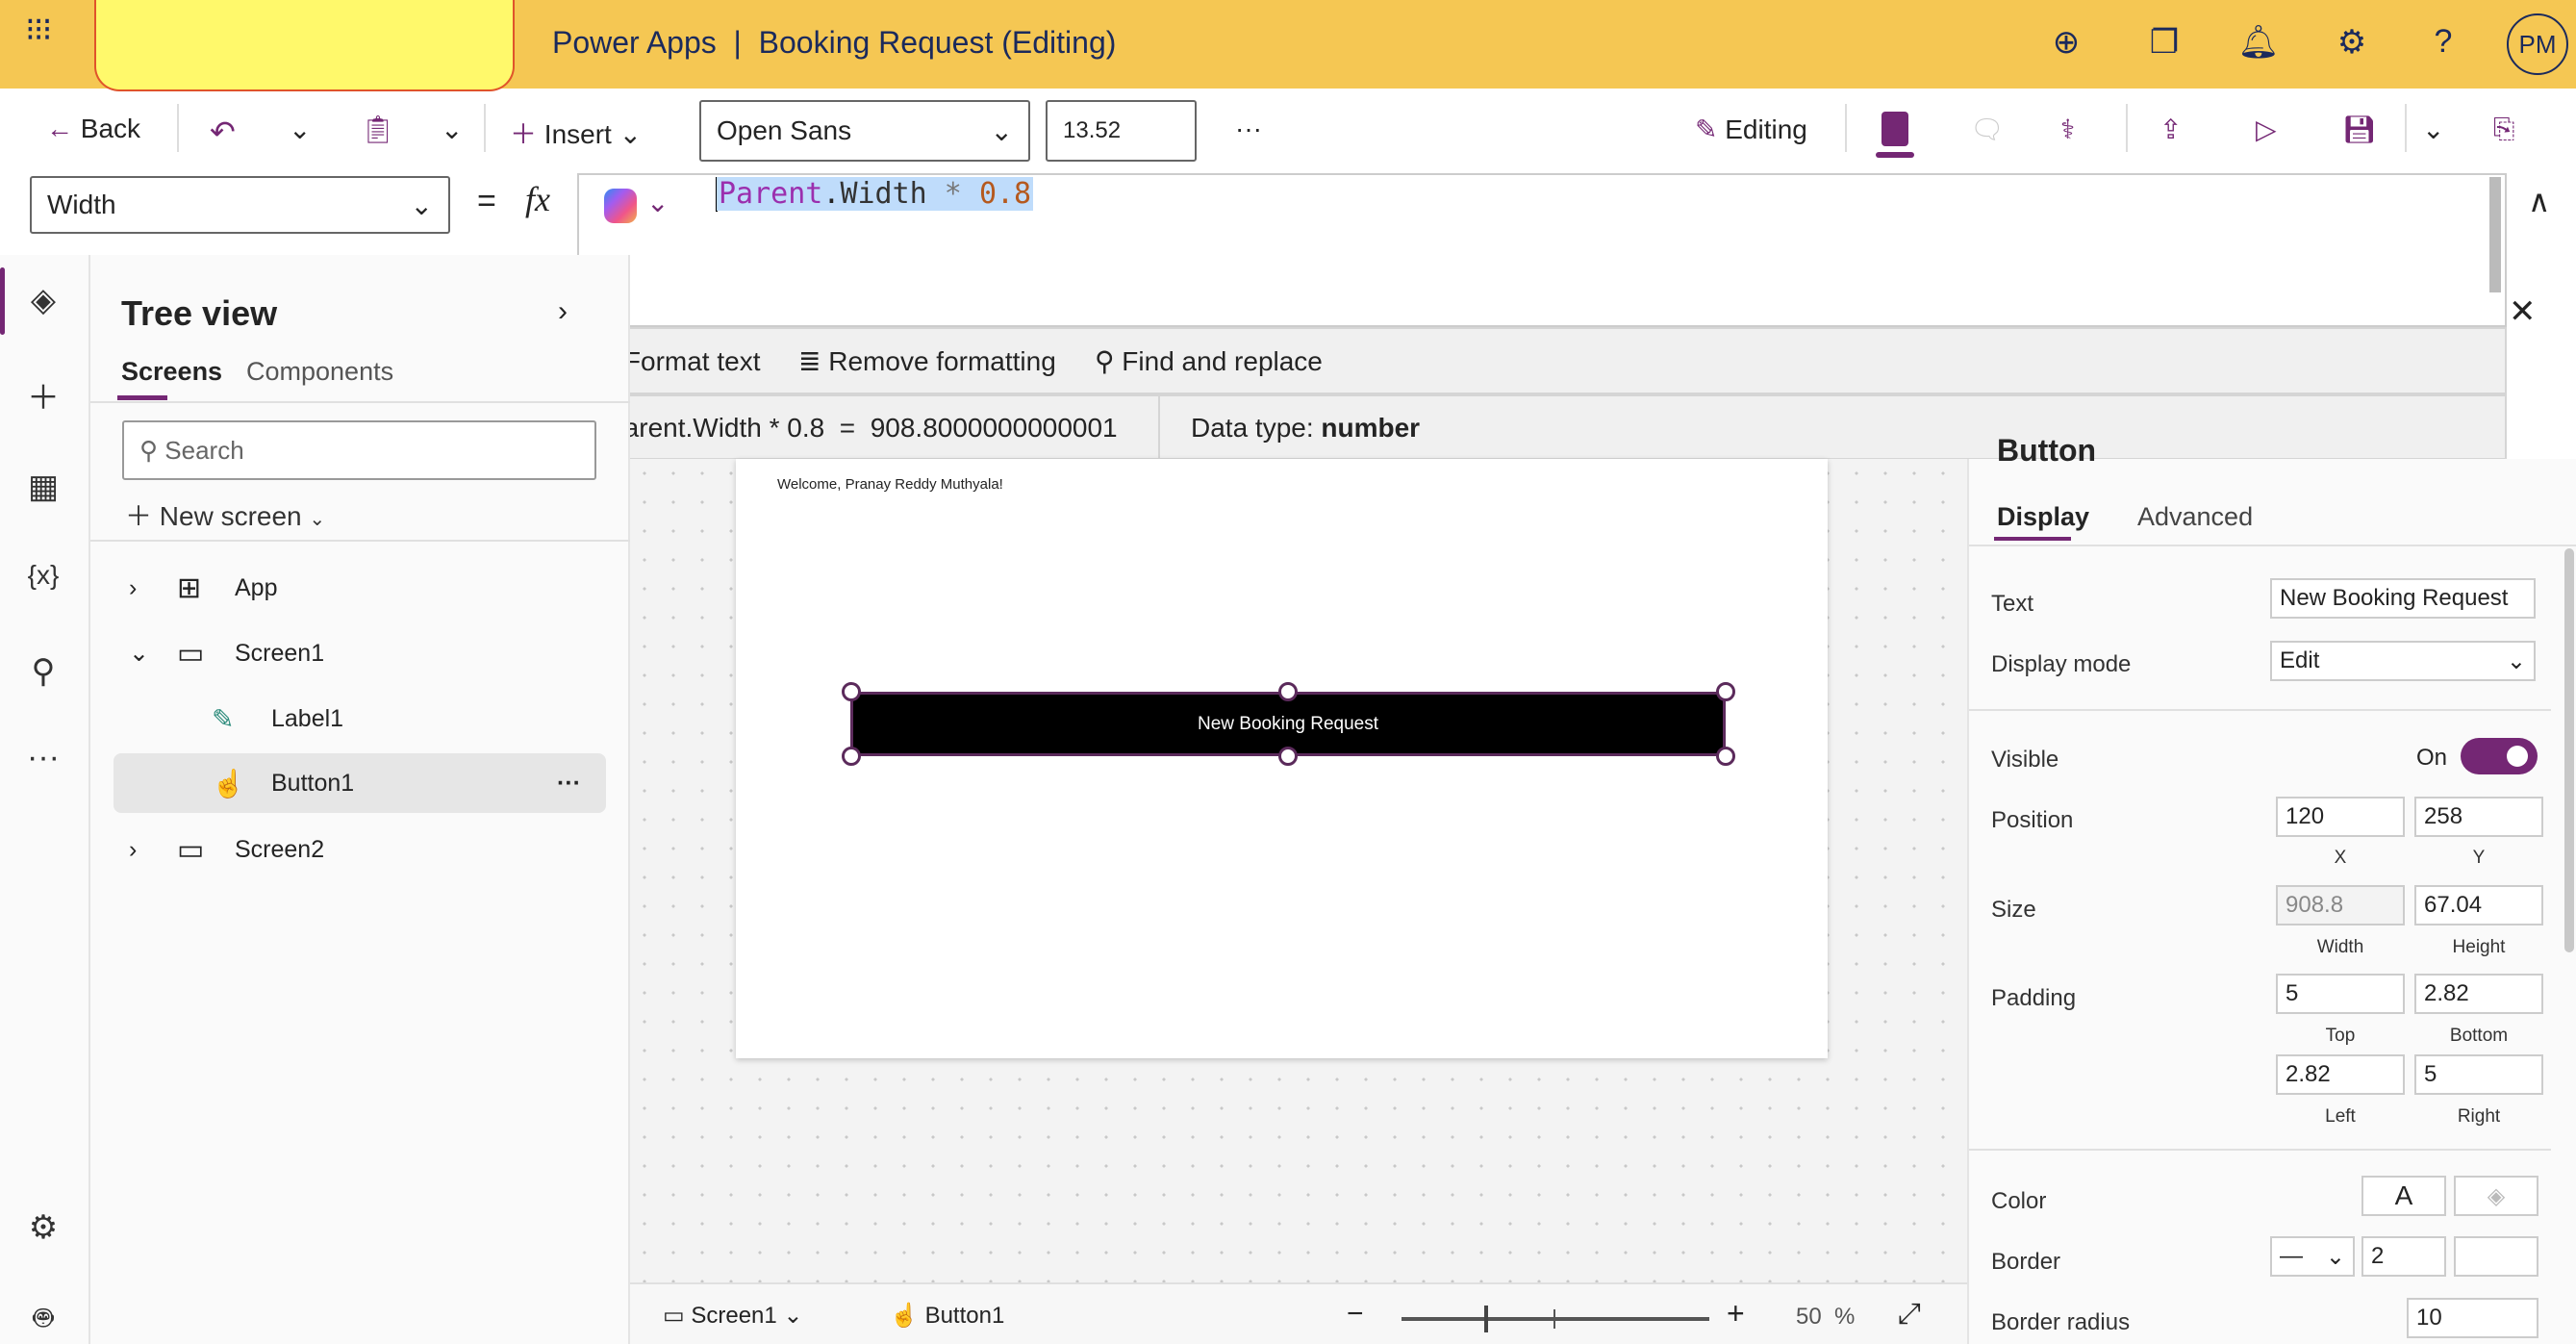  I want to click on search-input: ⚲ Search, so click(359, 450).